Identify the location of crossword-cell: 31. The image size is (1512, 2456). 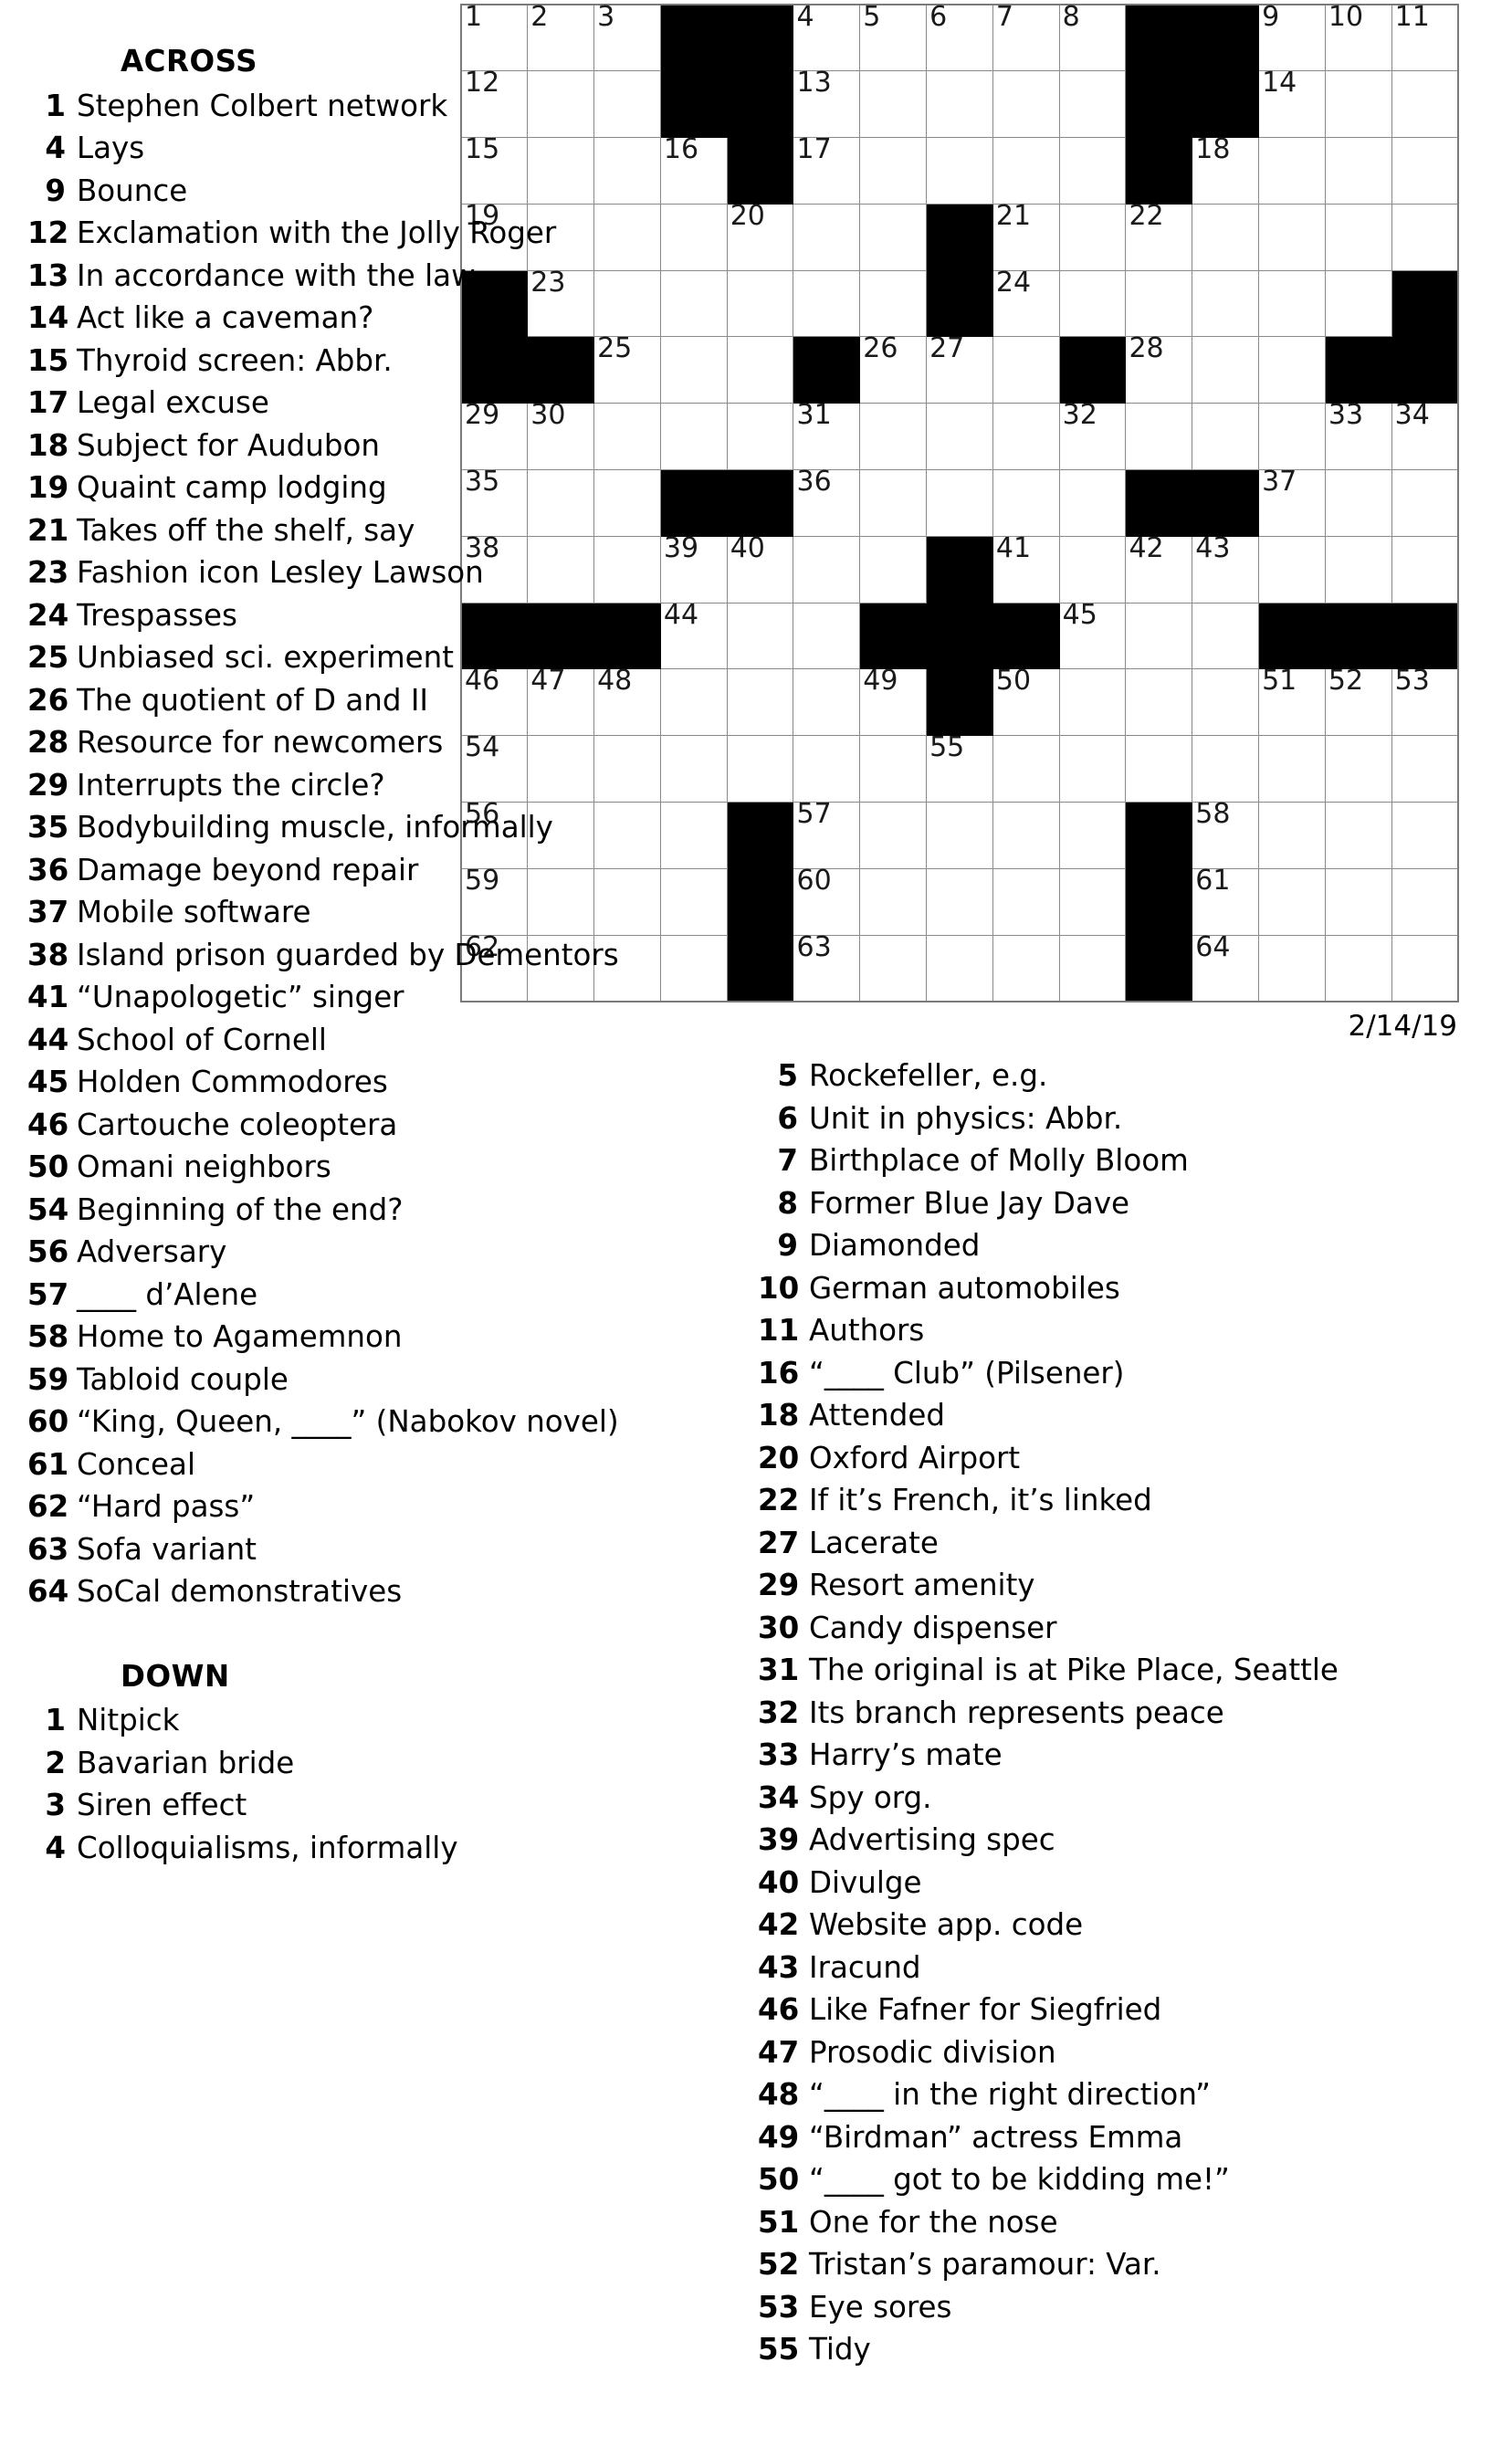
(827, 436).